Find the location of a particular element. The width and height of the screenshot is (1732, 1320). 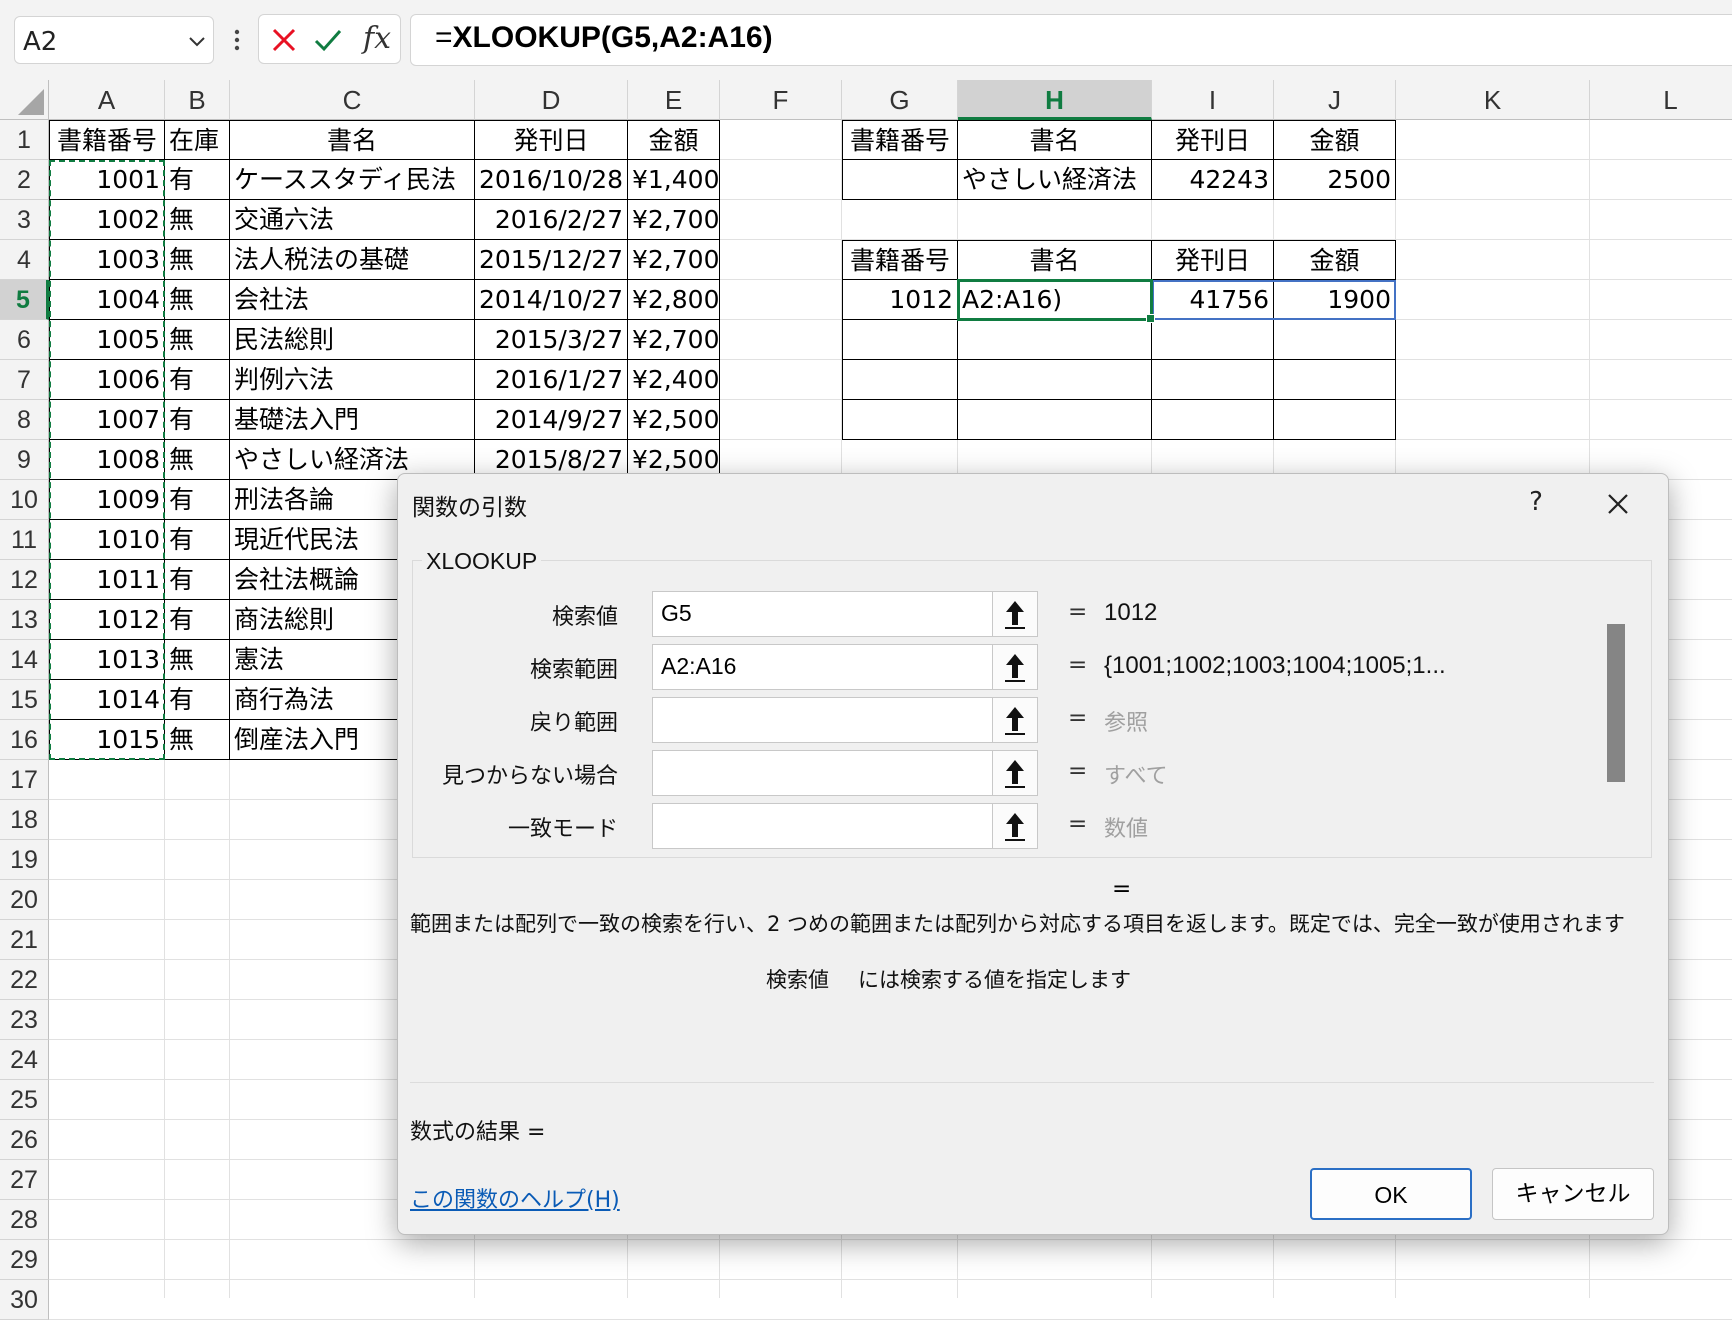

row-header-29: 29 is located at coordinates (24, 1260).